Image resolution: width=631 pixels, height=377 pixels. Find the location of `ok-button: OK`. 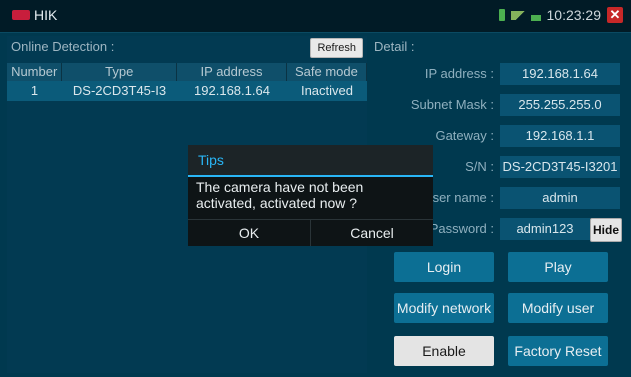

ok-button: OK is located at coordinates (249, 233).